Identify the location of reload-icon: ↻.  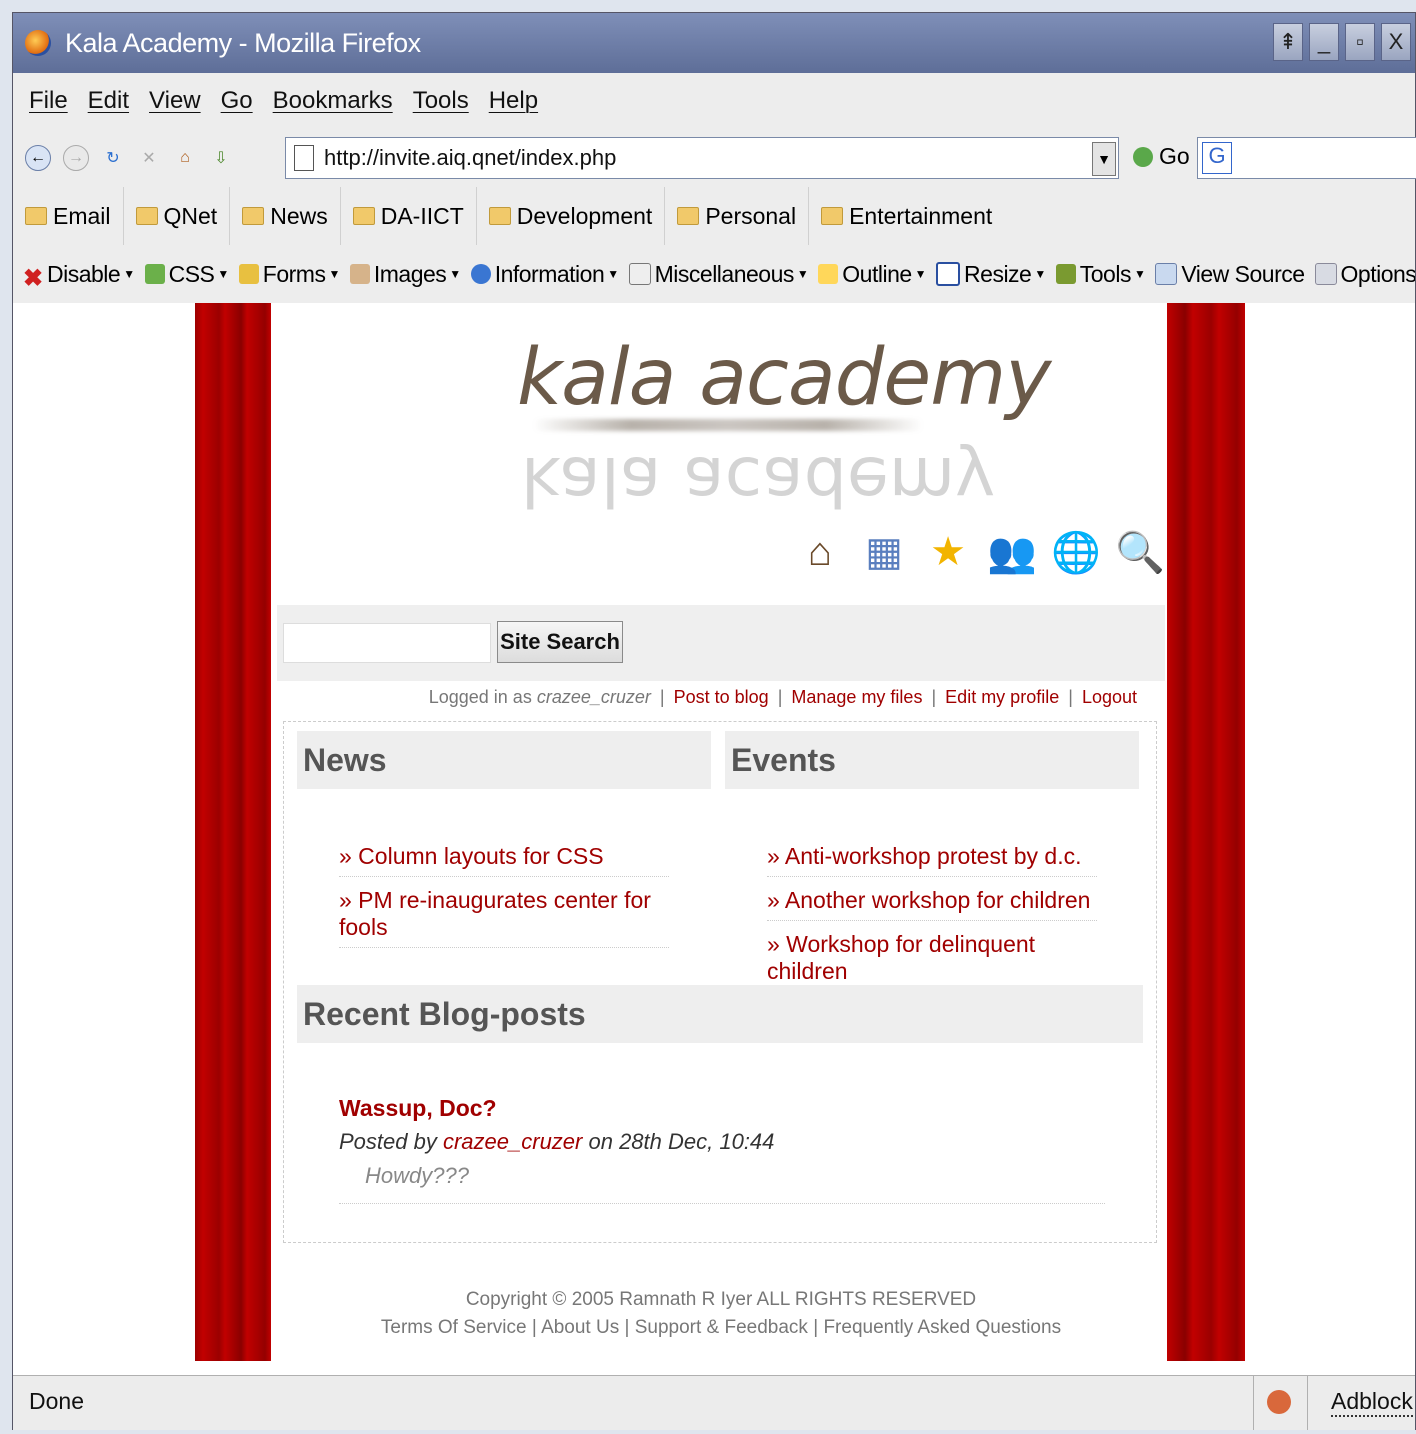
(113, 158).